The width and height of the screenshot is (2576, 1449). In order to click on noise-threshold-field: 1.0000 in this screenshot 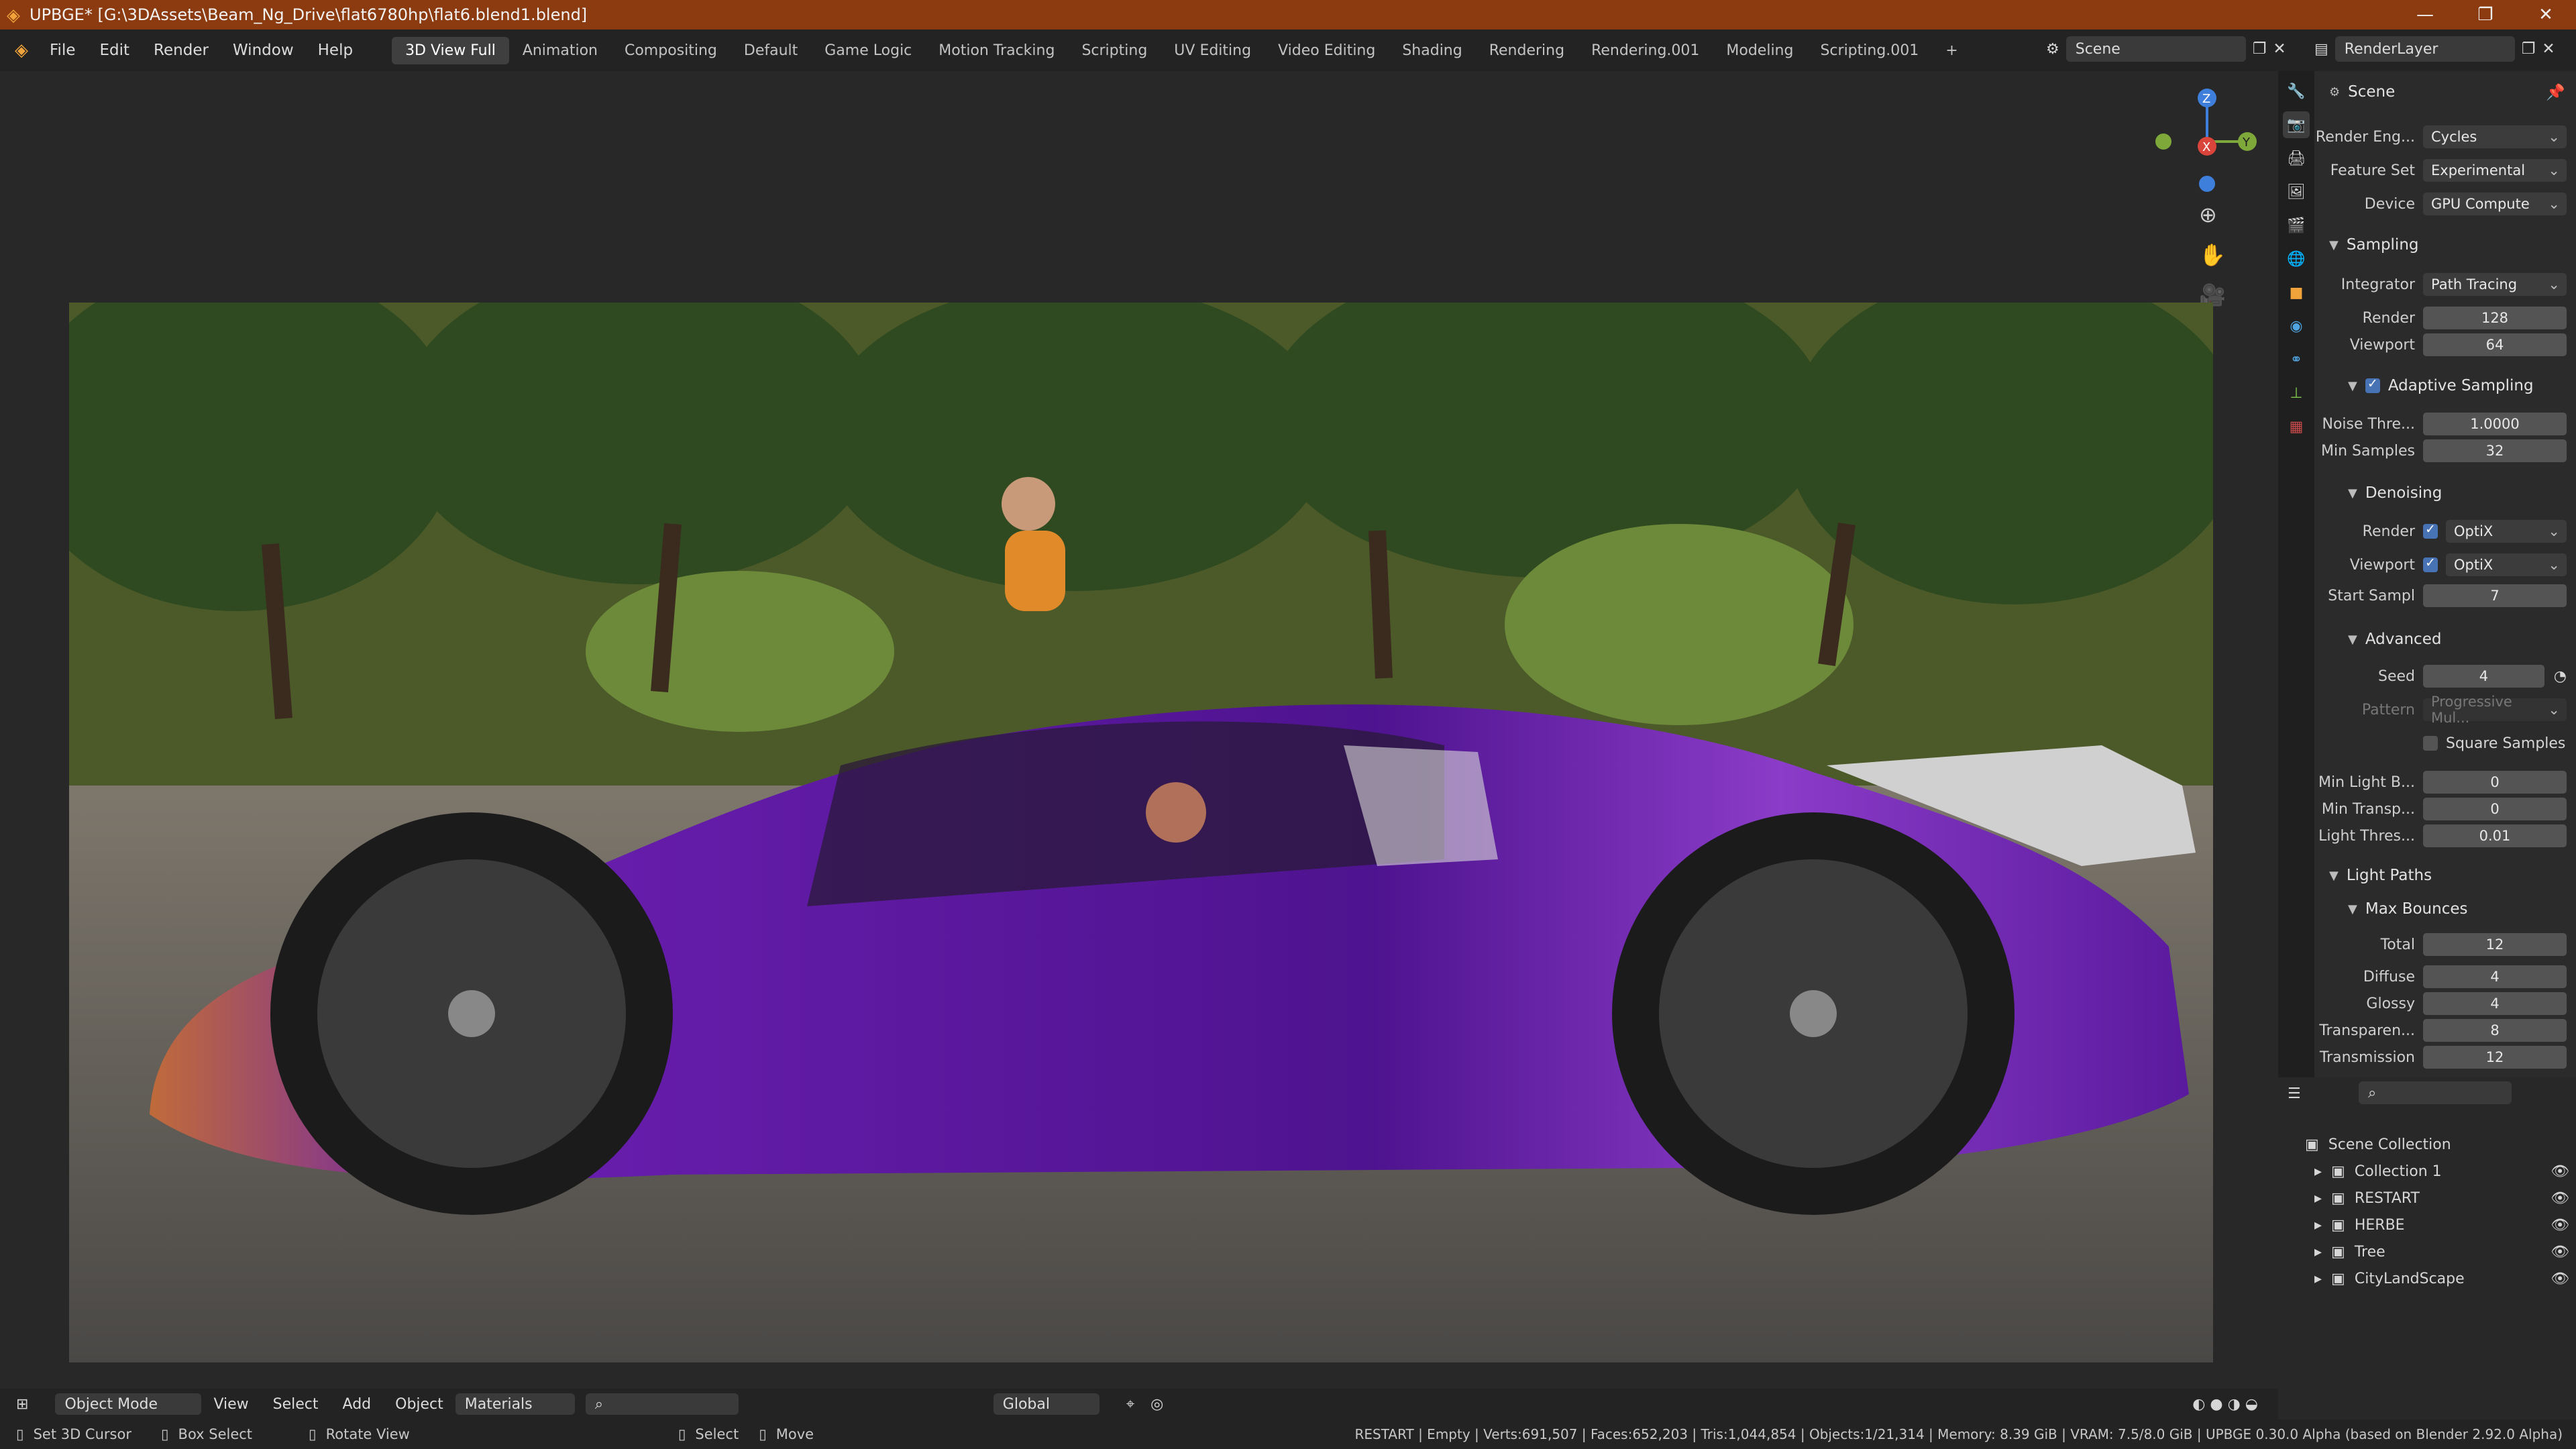, I will do `click(2495, 424)`.